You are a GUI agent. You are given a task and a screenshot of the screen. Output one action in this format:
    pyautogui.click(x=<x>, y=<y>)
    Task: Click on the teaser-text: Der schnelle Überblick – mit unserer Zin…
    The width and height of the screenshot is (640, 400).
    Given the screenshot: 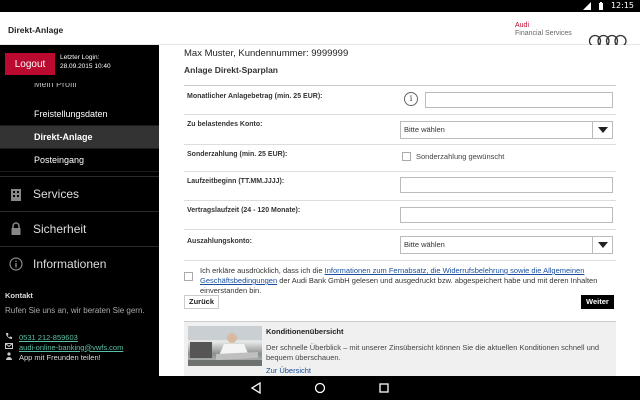 What is the action you would take?
    pyautogui.click(x=433, y=352)
    